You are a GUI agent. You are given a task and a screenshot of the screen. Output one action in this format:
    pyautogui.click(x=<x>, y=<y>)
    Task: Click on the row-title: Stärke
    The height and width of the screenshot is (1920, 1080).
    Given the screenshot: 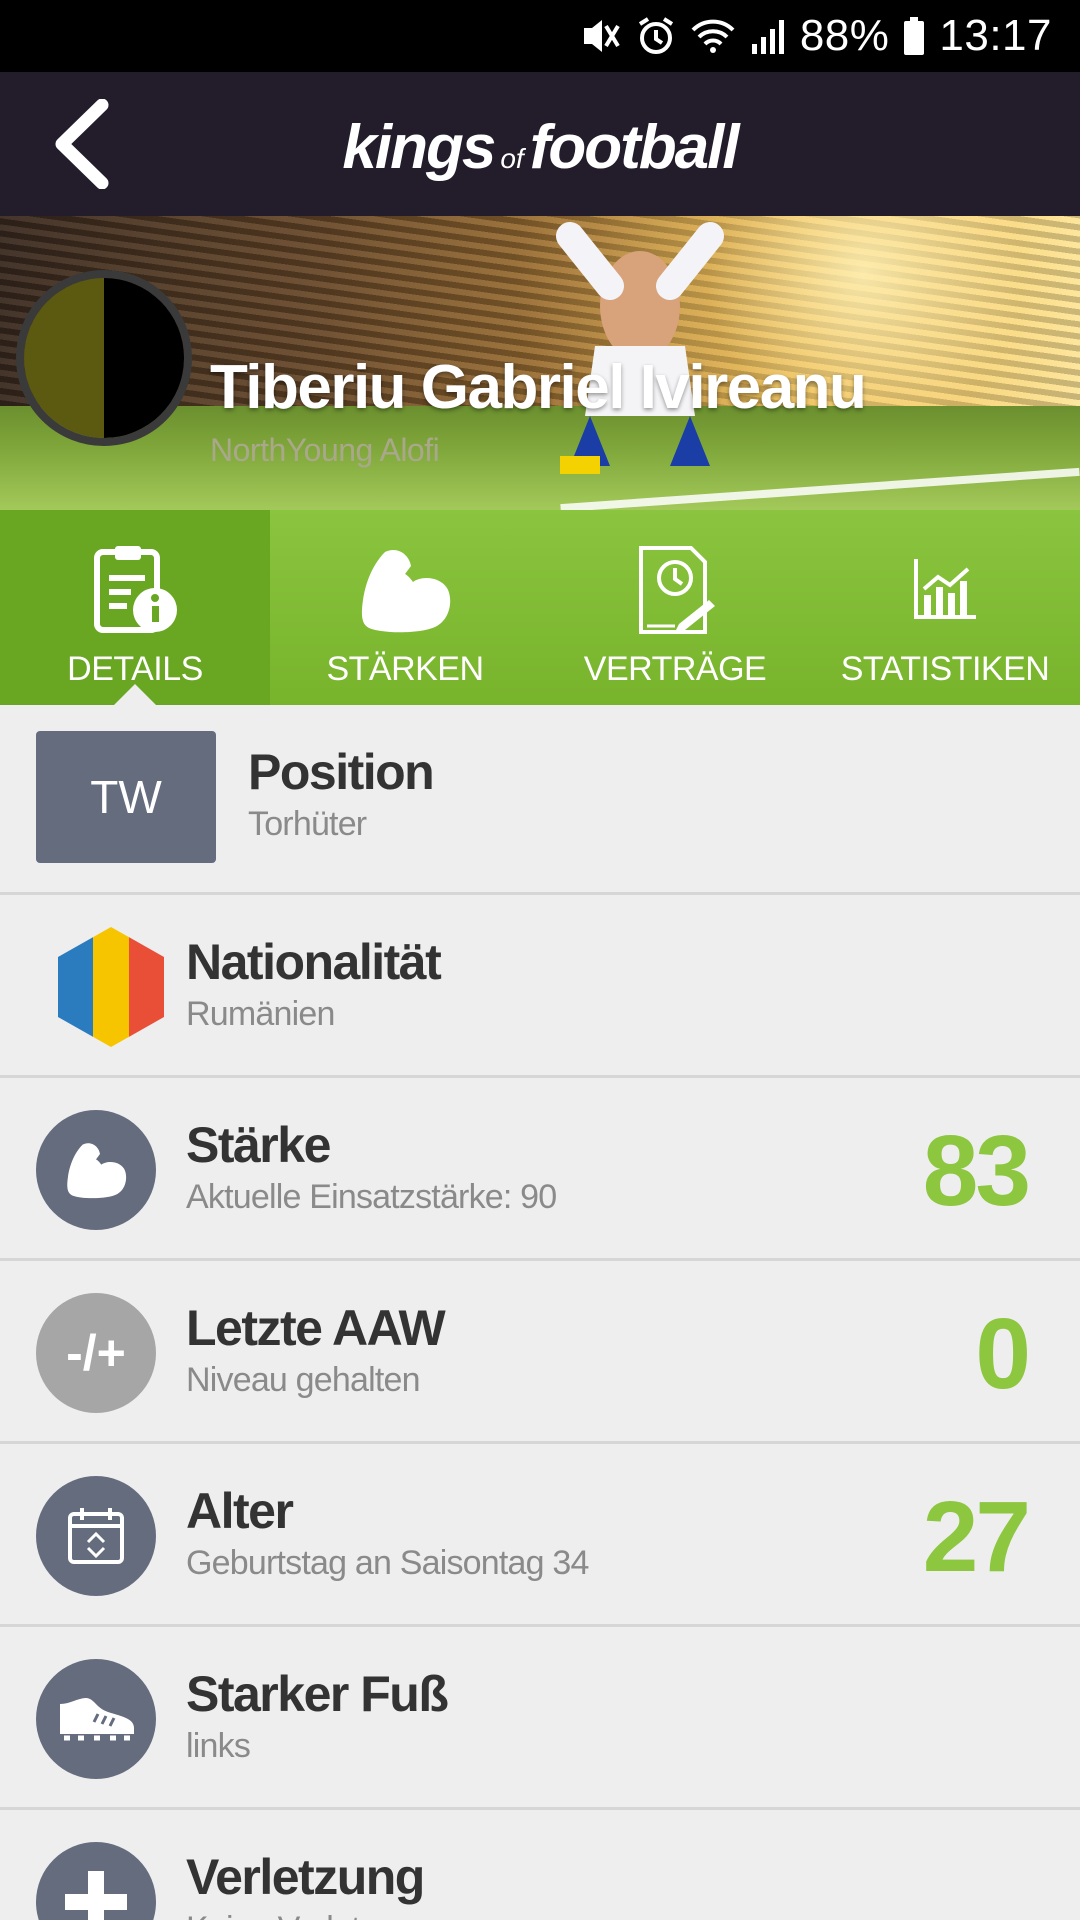 What is the action you would take?
    pyautogui.click(x=258, y=1145)
    